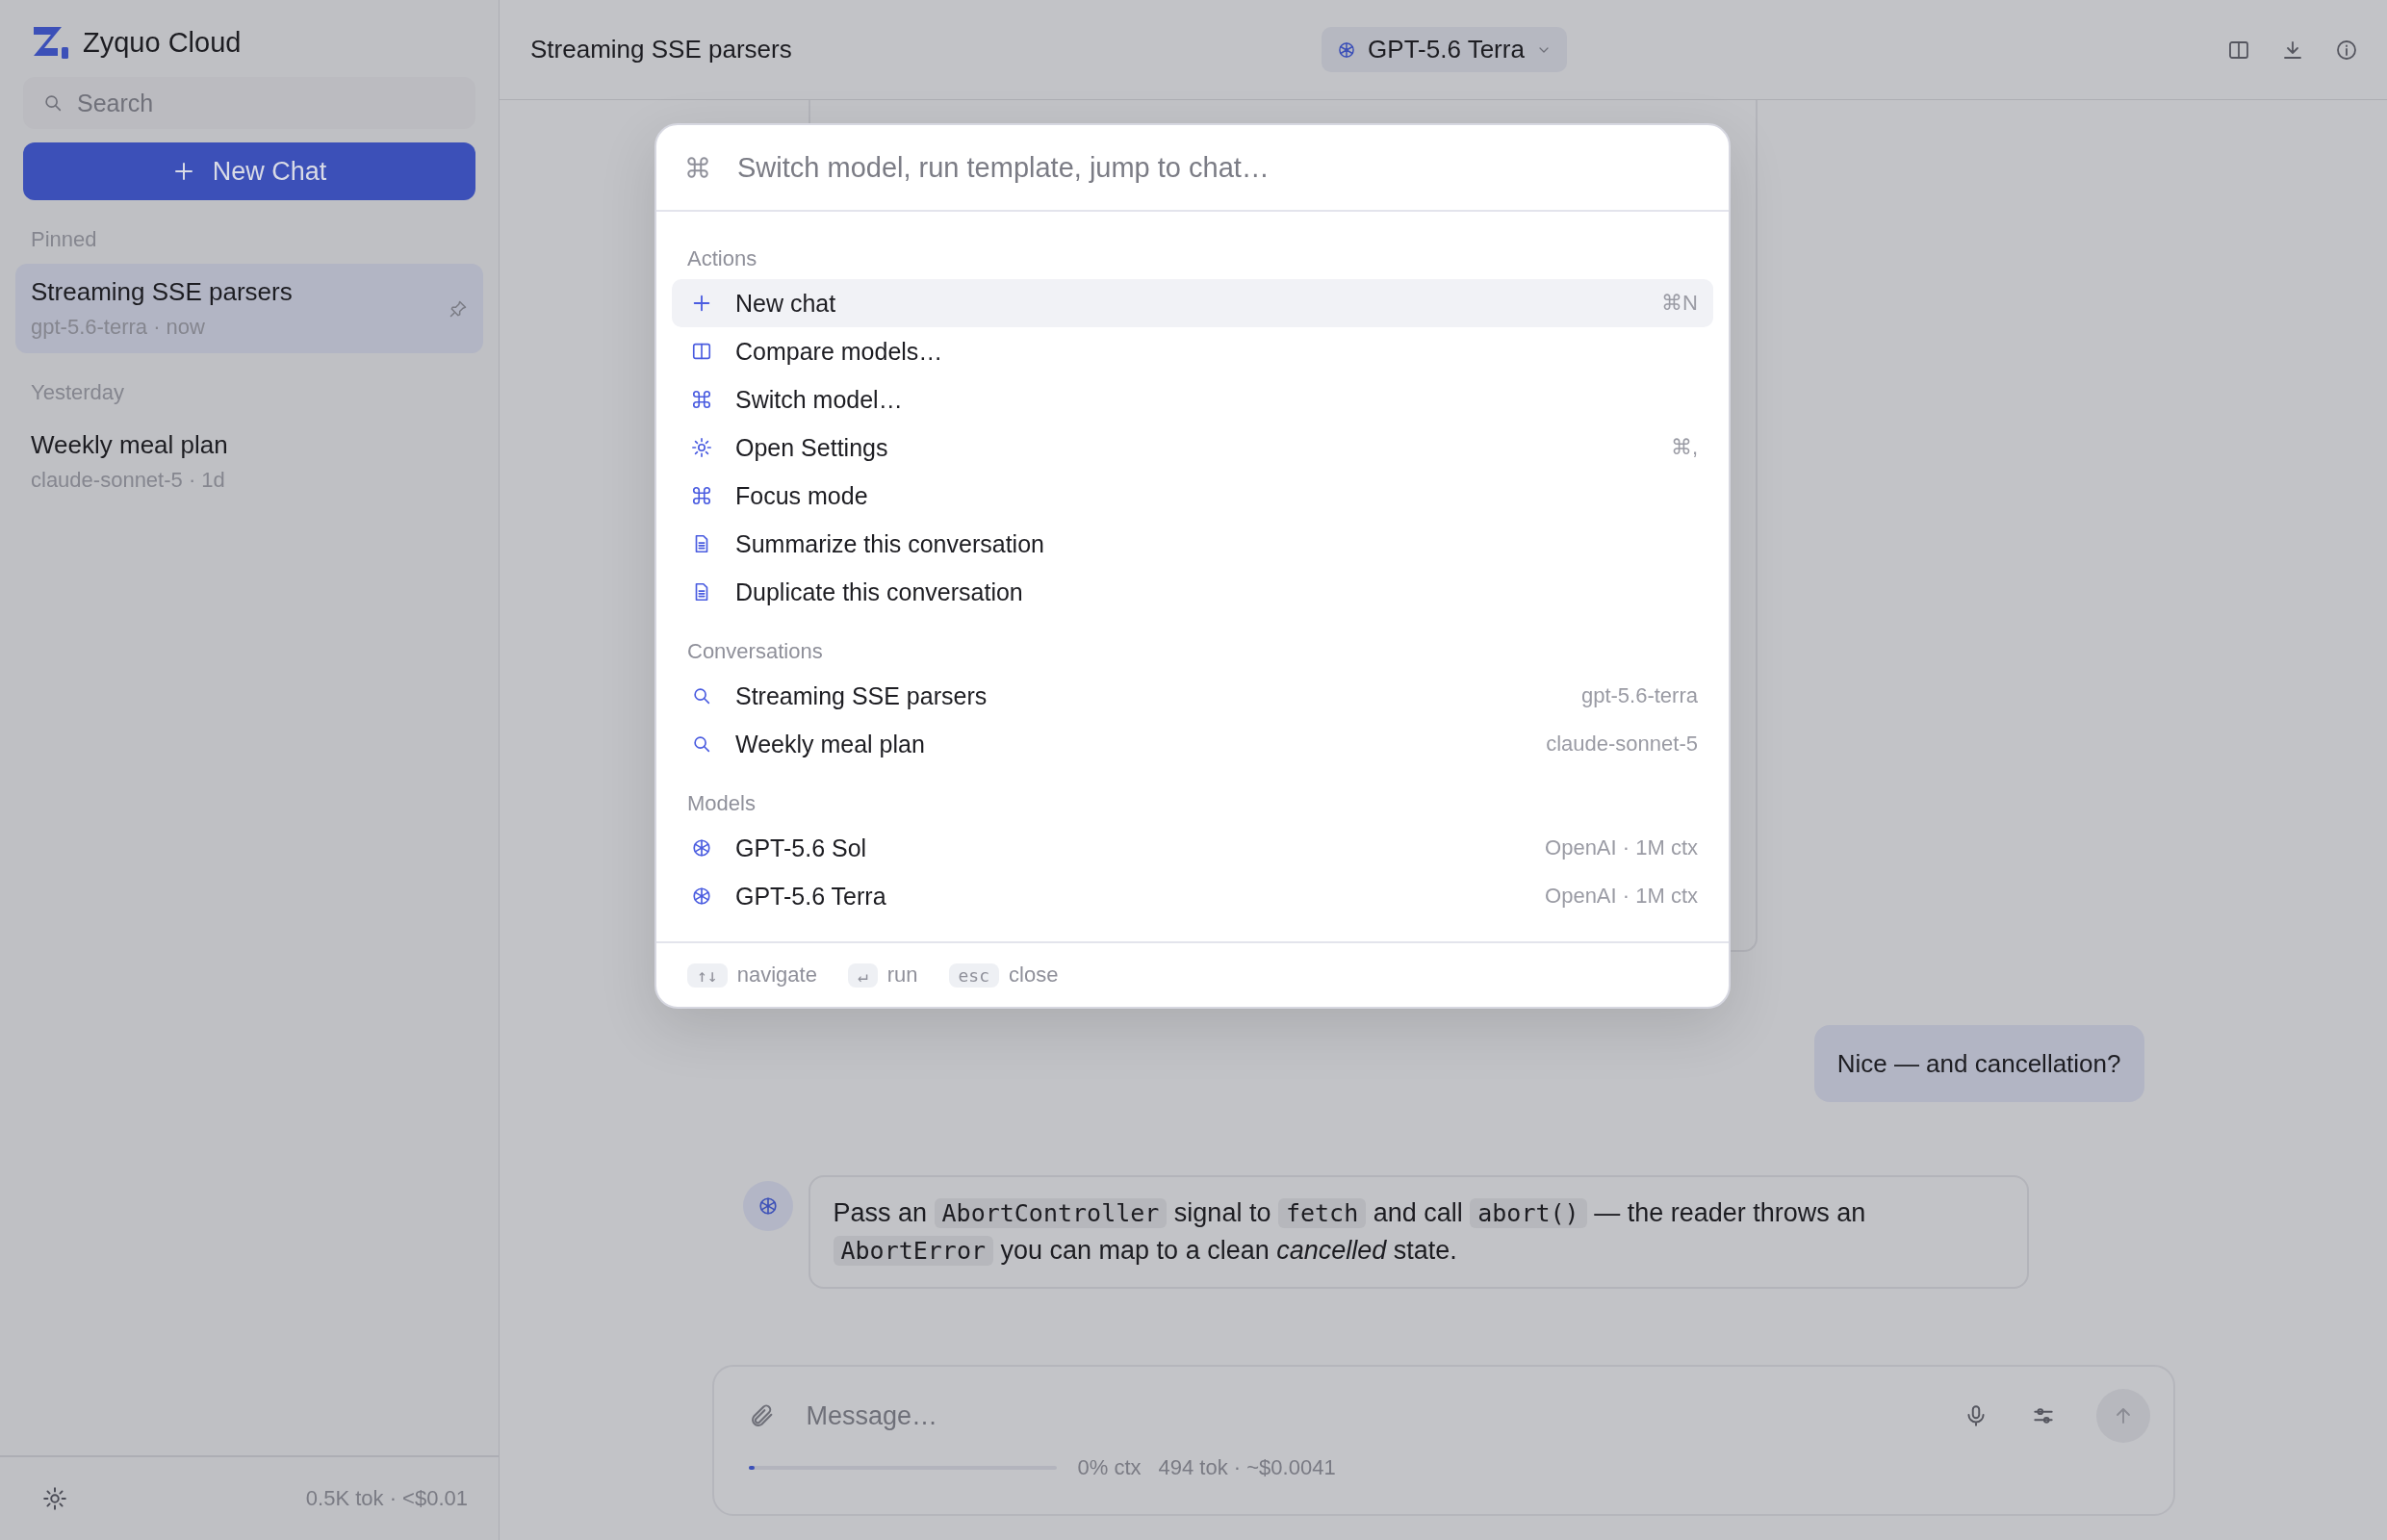 This screenshot has width=2387, height=1540. I want to click on command-item: Open Settings ⌘,, so click(1192, 448).